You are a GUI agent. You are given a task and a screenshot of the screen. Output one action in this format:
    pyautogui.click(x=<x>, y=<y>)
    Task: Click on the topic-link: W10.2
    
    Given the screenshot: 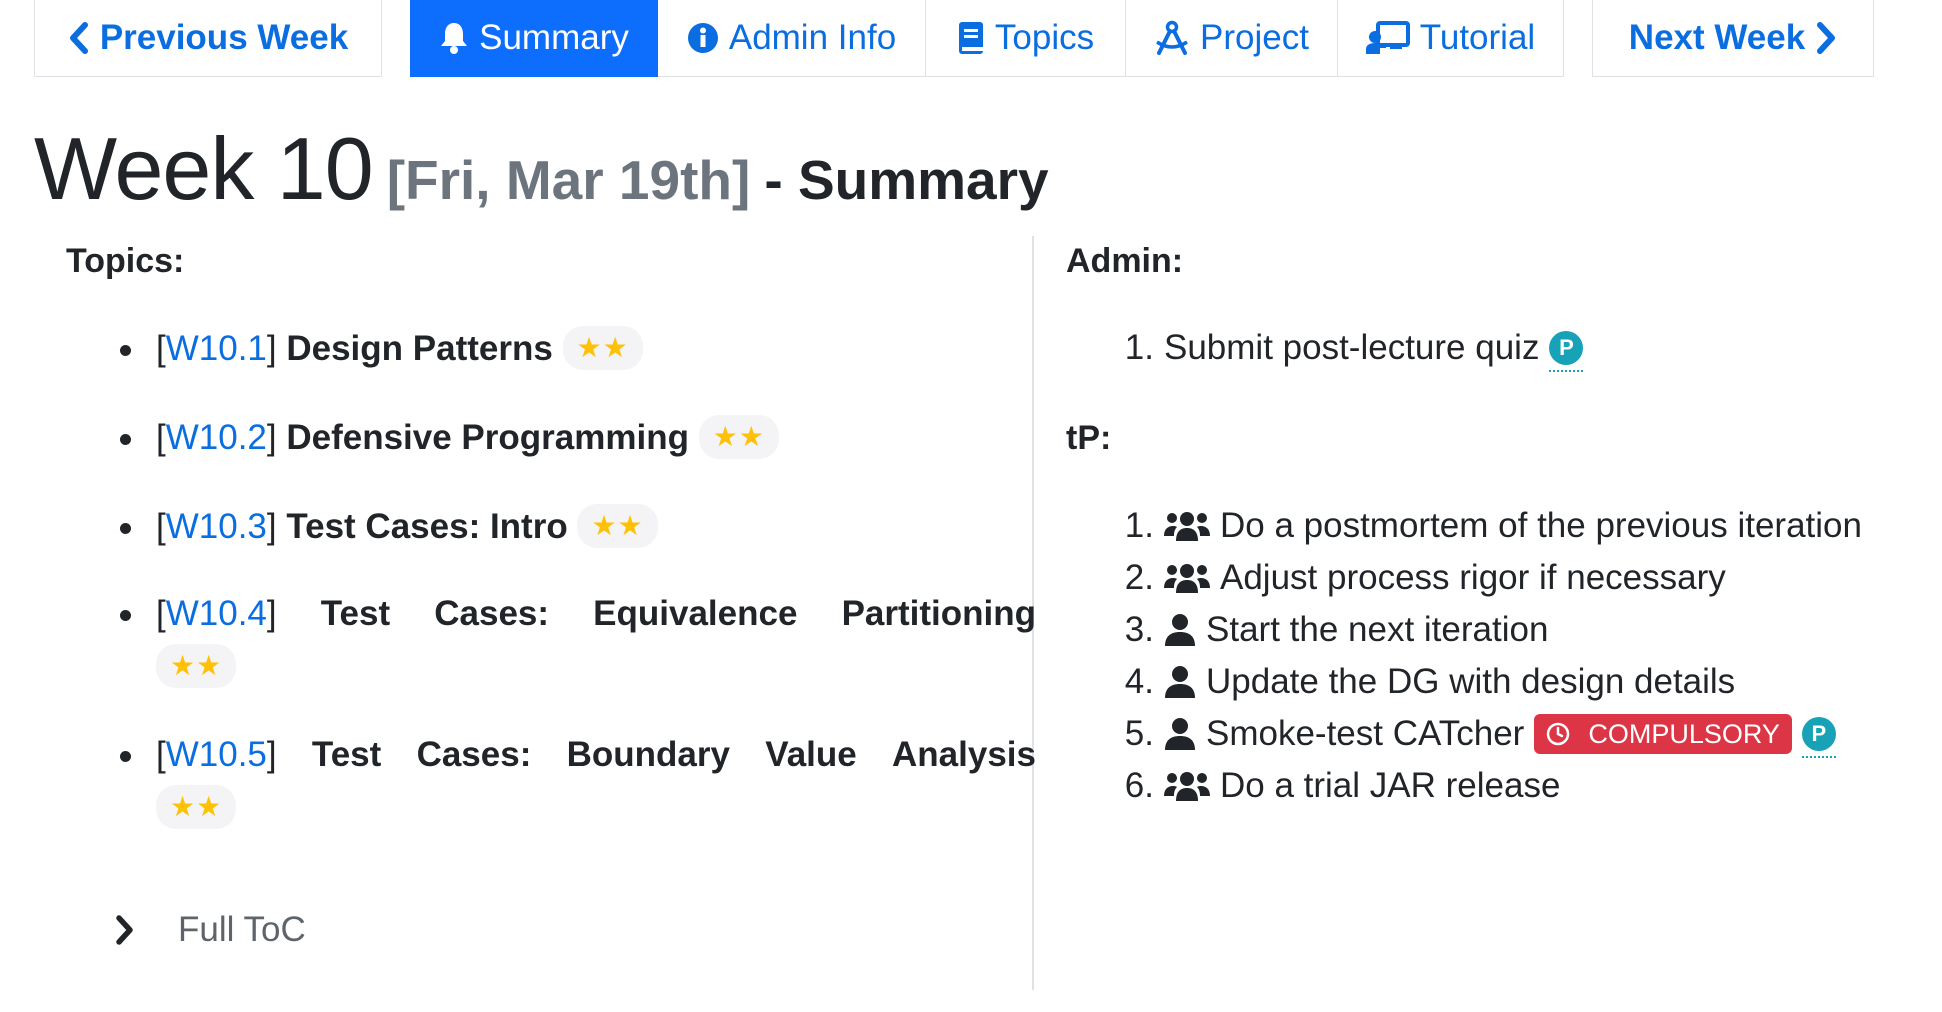 What is the action you would take?
    pyautogui.click(x=216, y=437)
    